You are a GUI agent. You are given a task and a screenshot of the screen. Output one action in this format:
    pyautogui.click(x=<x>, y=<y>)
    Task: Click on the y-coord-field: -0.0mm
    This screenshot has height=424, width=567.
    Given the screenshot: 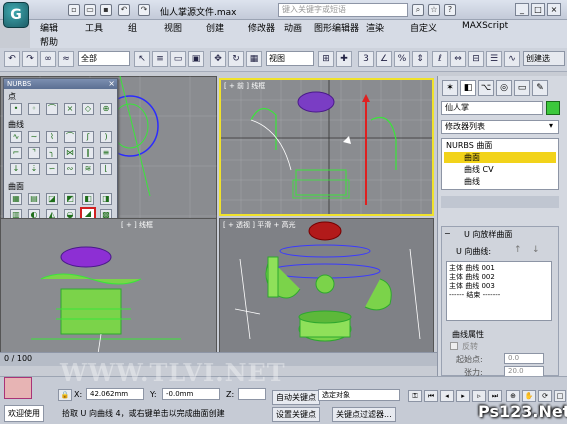 What is the action you would take?
    pyautogui.click(x=191, y=394)
    